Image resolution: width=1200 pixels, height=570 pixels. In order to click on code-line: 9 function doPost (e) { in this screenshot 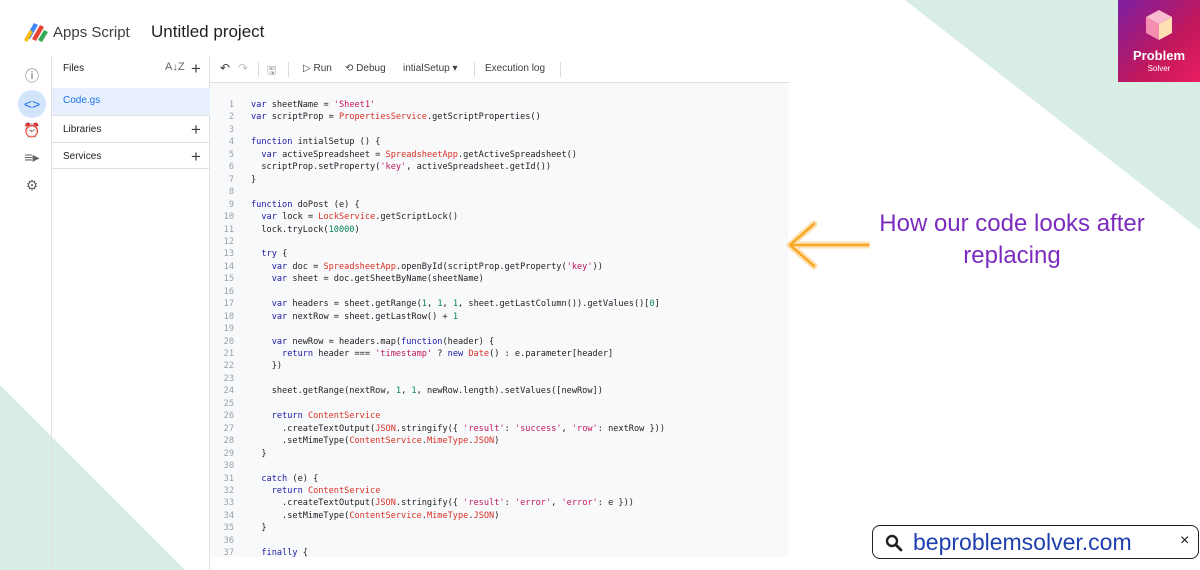, I will do `click(499, 205)`.